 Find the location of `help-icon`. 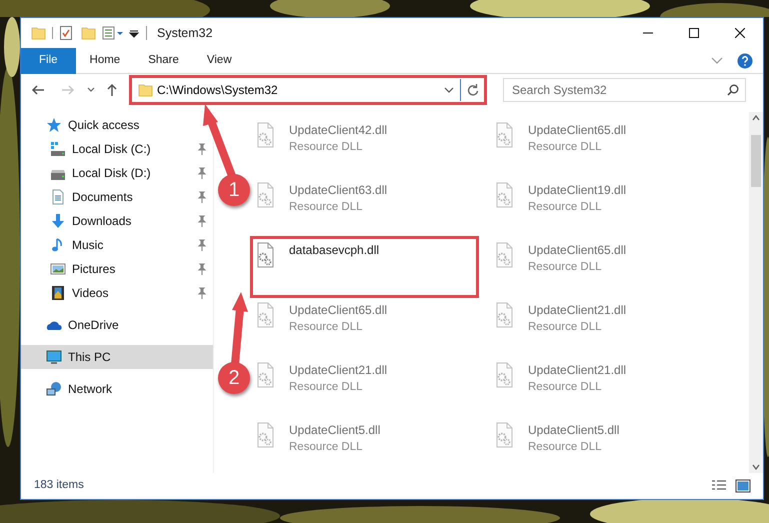

help-icon is located at coordinates (745, 60).